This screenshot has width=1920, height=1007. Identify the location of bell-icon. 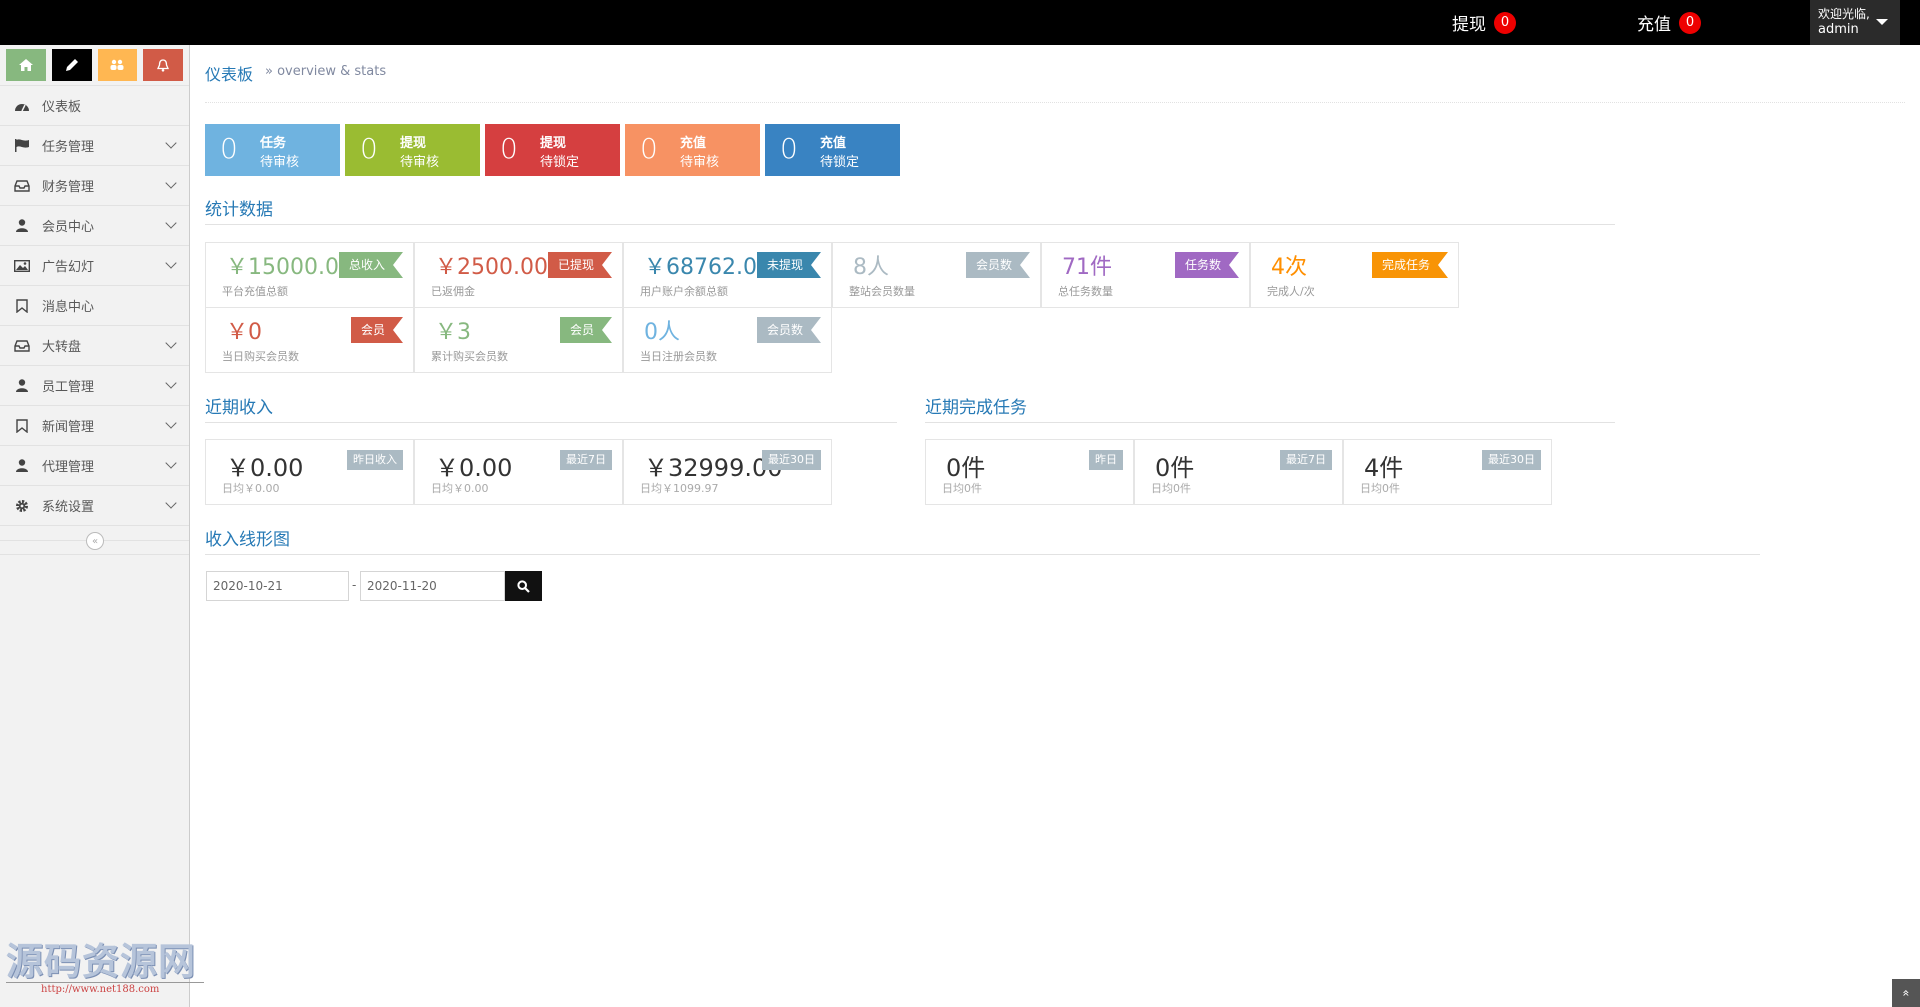
(163, 65).